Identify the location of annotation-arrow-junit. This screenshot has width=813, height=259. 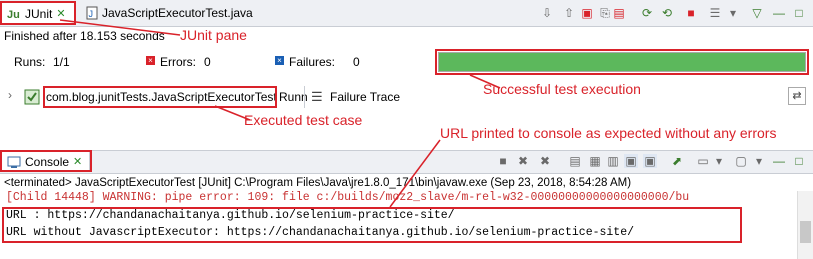
(120, 27).